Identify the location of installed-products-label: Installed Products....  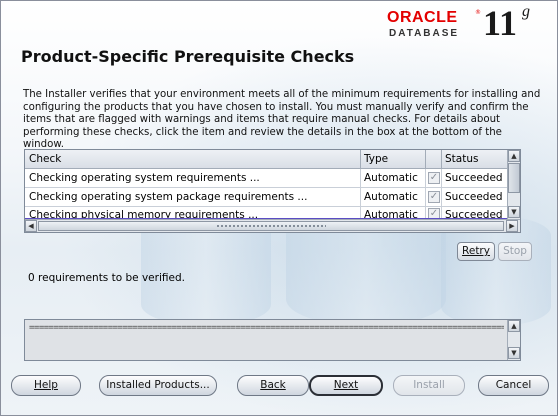
(158, 385).